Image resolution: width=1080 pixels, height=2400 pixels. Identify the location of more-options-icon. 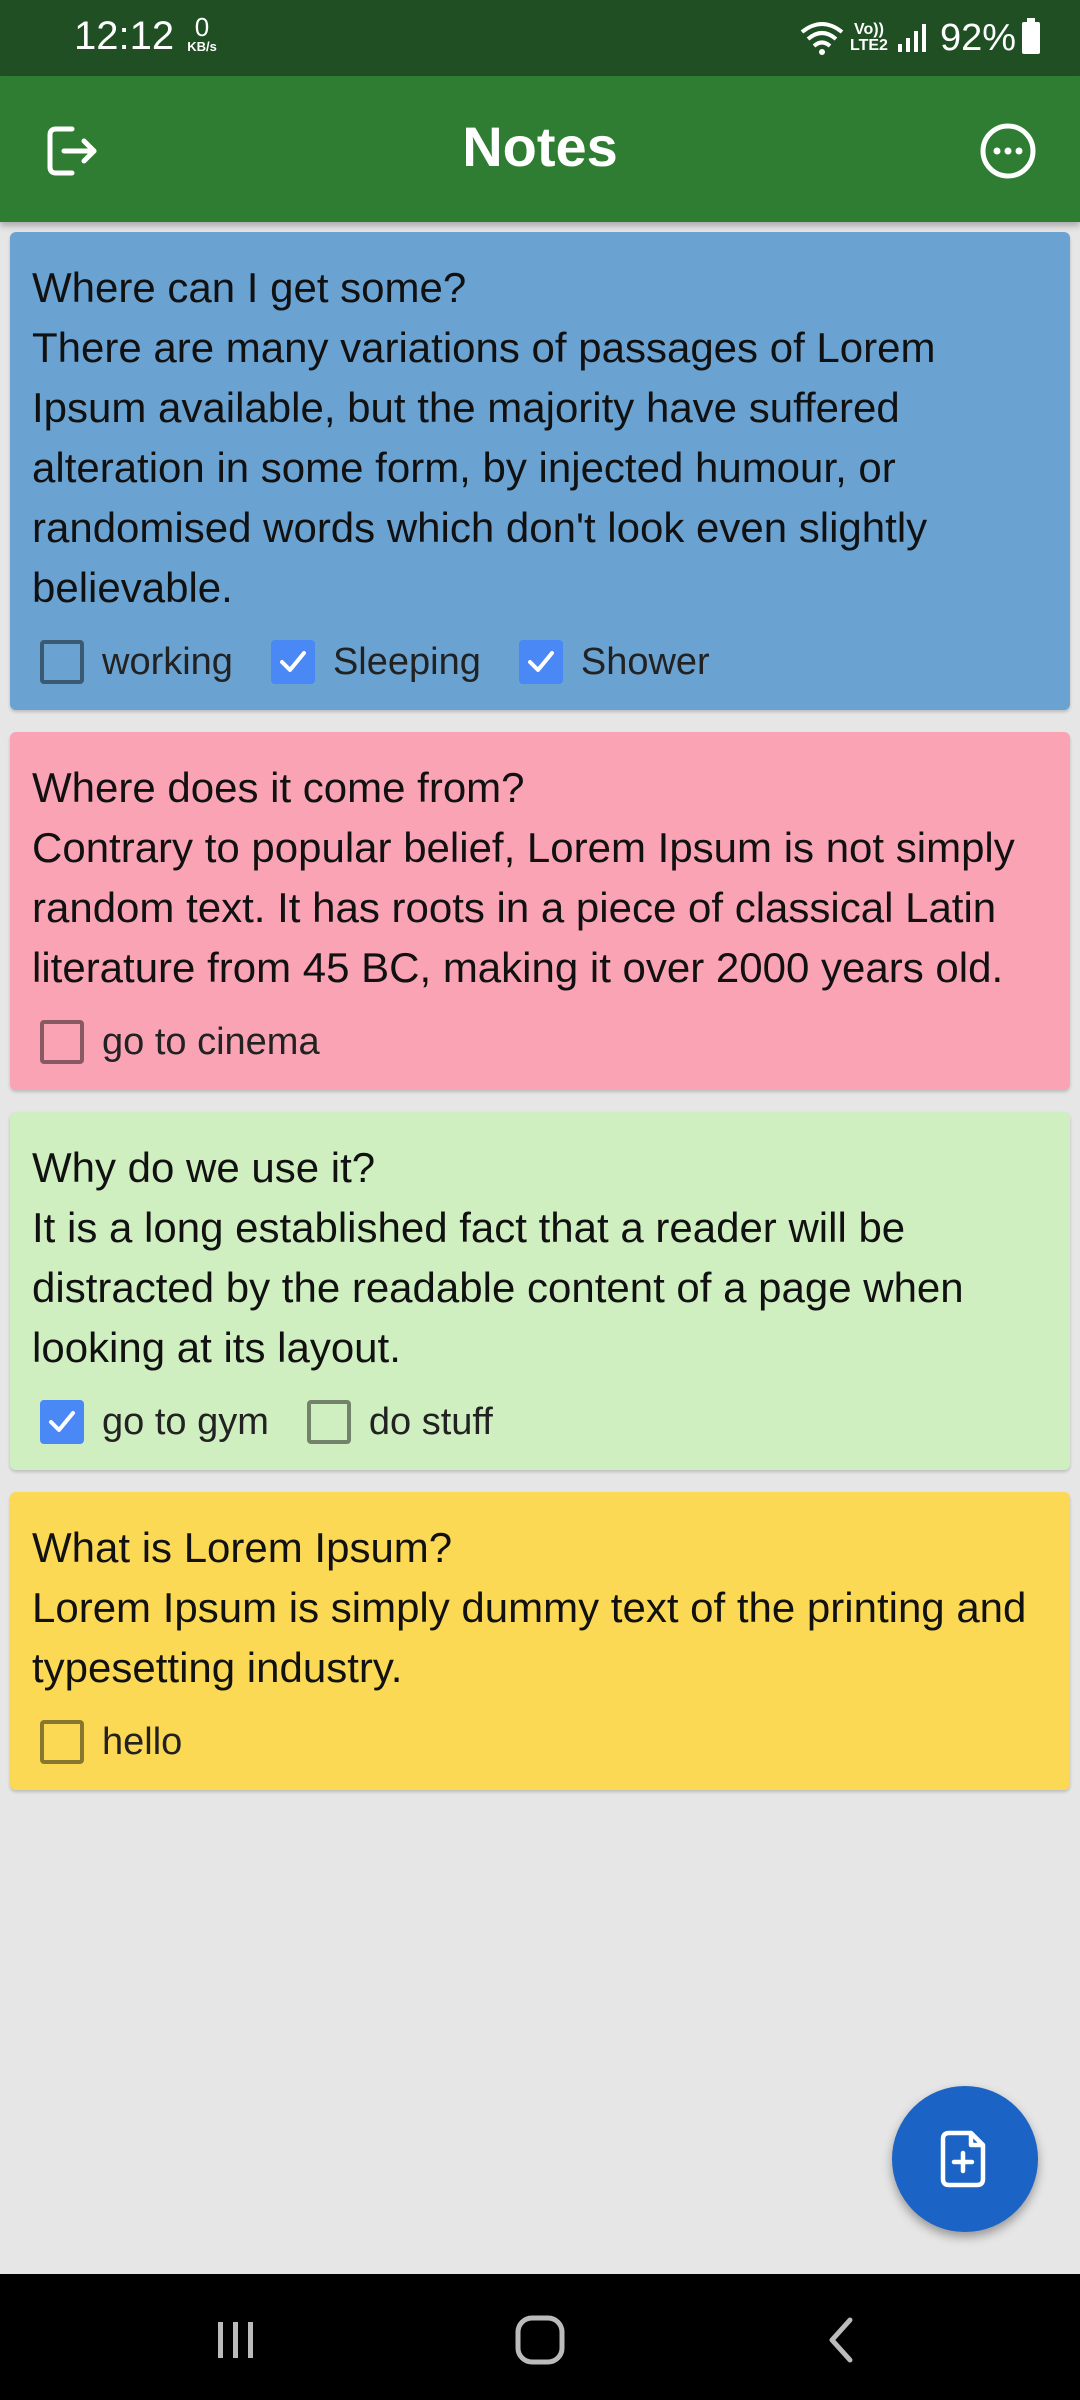
(1008, 151).